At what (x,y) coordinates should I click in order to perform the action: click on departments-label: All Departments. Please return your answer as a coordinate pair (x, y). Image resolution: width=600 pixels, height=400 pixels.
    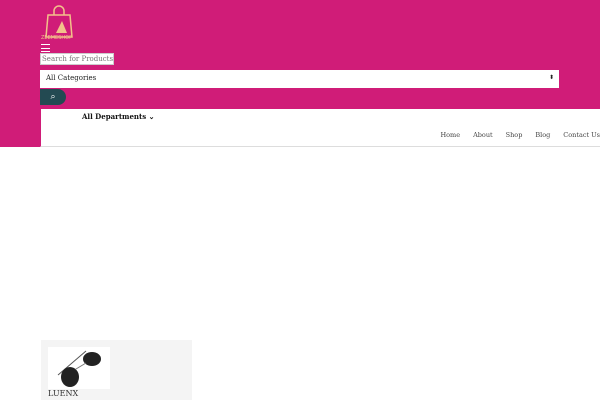
    Looking at the image, I should click on (114, 116).